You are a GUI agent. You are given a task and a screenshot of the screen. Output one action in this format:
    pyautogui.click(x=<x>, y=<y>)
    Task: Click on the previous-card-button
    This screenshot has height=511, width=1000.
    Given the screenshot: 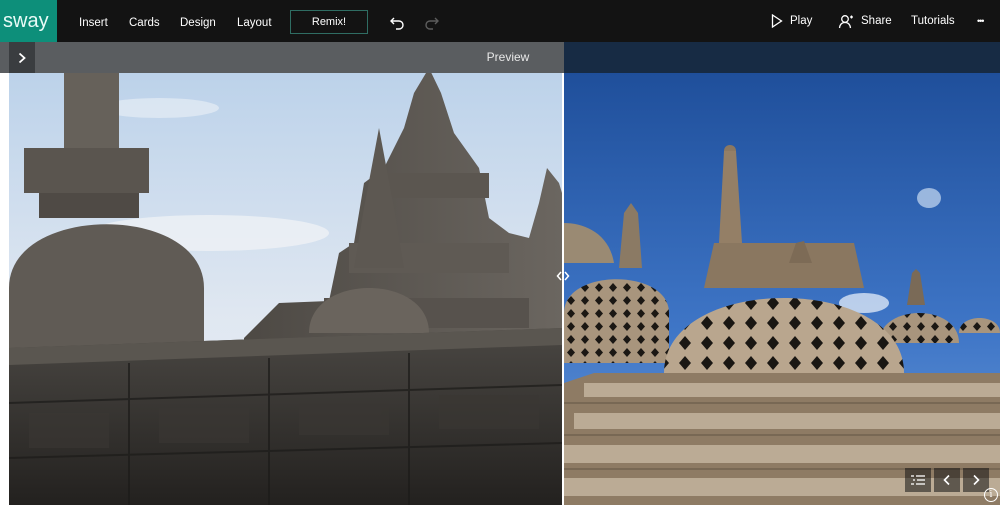 What is the action you would take?
    pyautogui.click(x=947, y=480)
    